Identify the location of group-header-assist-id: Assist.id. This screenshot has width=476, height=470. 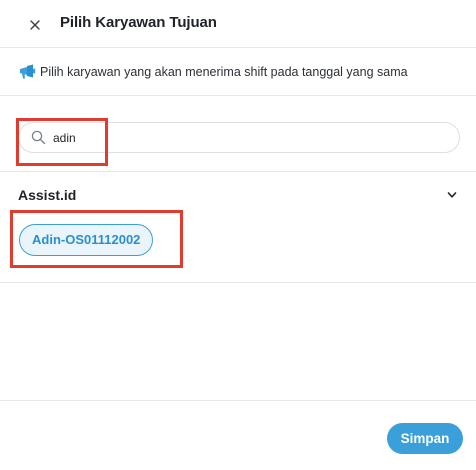
(238, 195).